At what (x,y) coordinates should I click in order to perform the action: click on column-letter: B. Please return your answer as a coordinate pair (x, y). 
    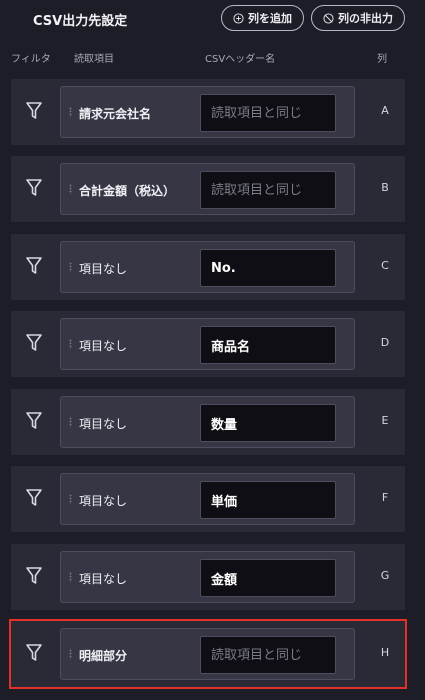
    Looking at the image, I should click on (385, 187).